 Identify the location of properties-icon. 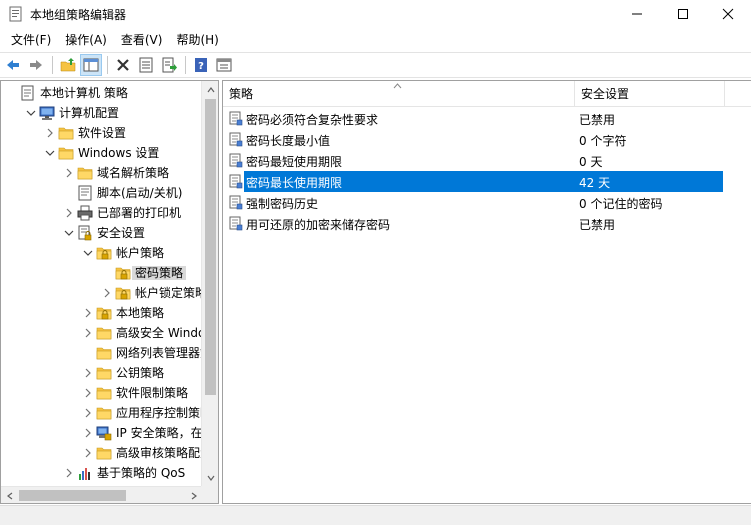
(146, 65).